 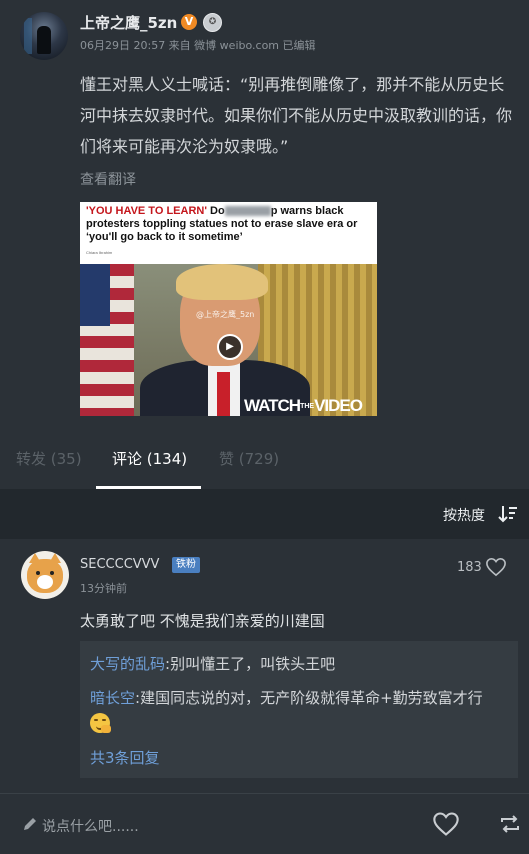 I want to click on comment-time: 13分钟前, so click(x=103, y=588).